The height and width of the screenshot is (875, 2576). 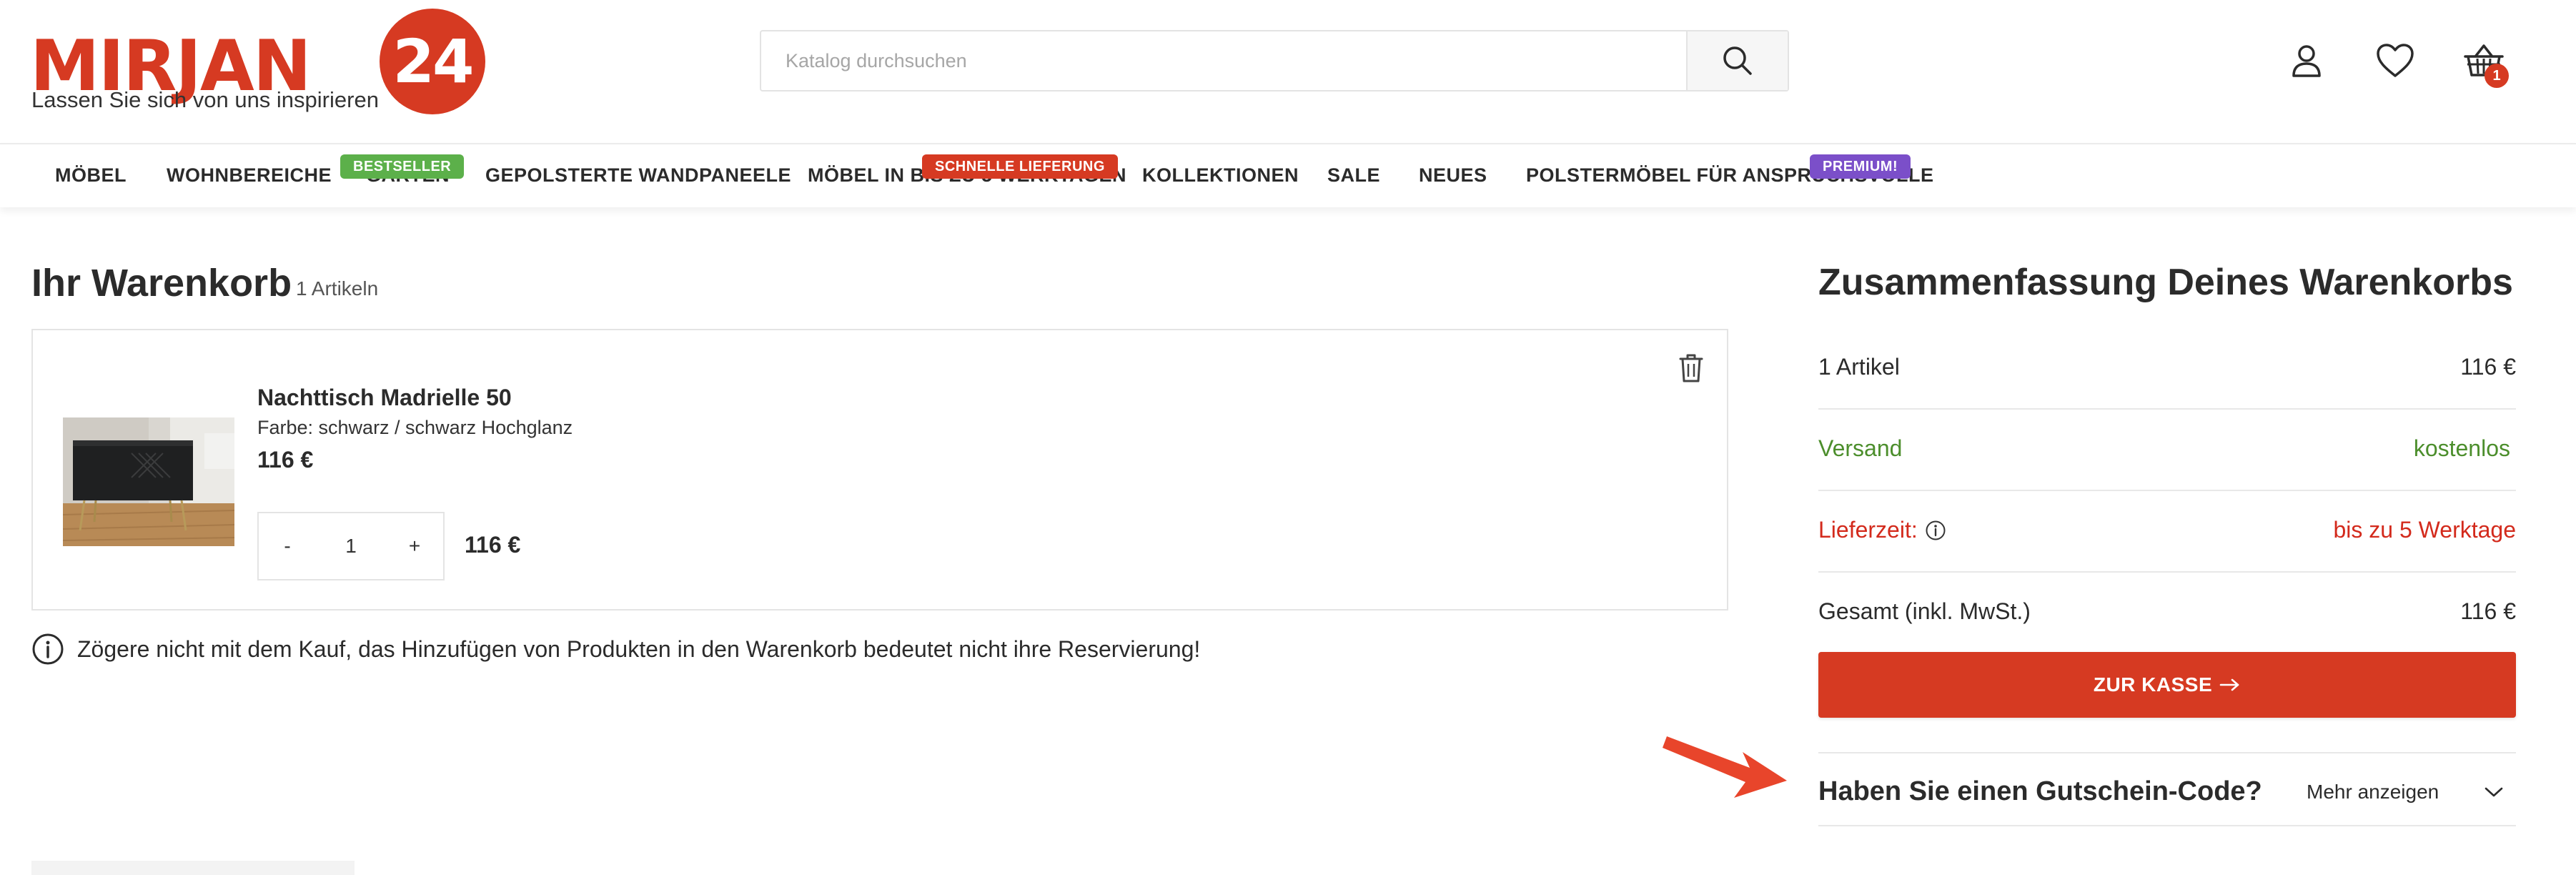 What do you see at coordinates (638, 175) in the screenshot?
I see `nav-item-gepolsterte-wandpaneele: GEPOLSTERTE WANDPANEELE` at bounding box center [638, 175].